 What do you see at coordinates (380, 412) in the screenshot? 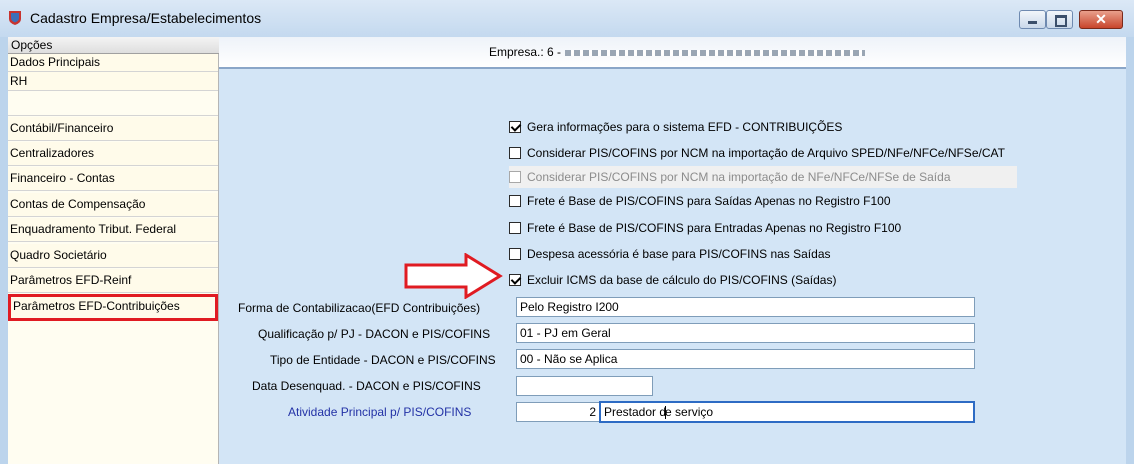
I see `atividade-label: Atividade Principal p/ PIS/COFINS` at bounding box center [380, 412].